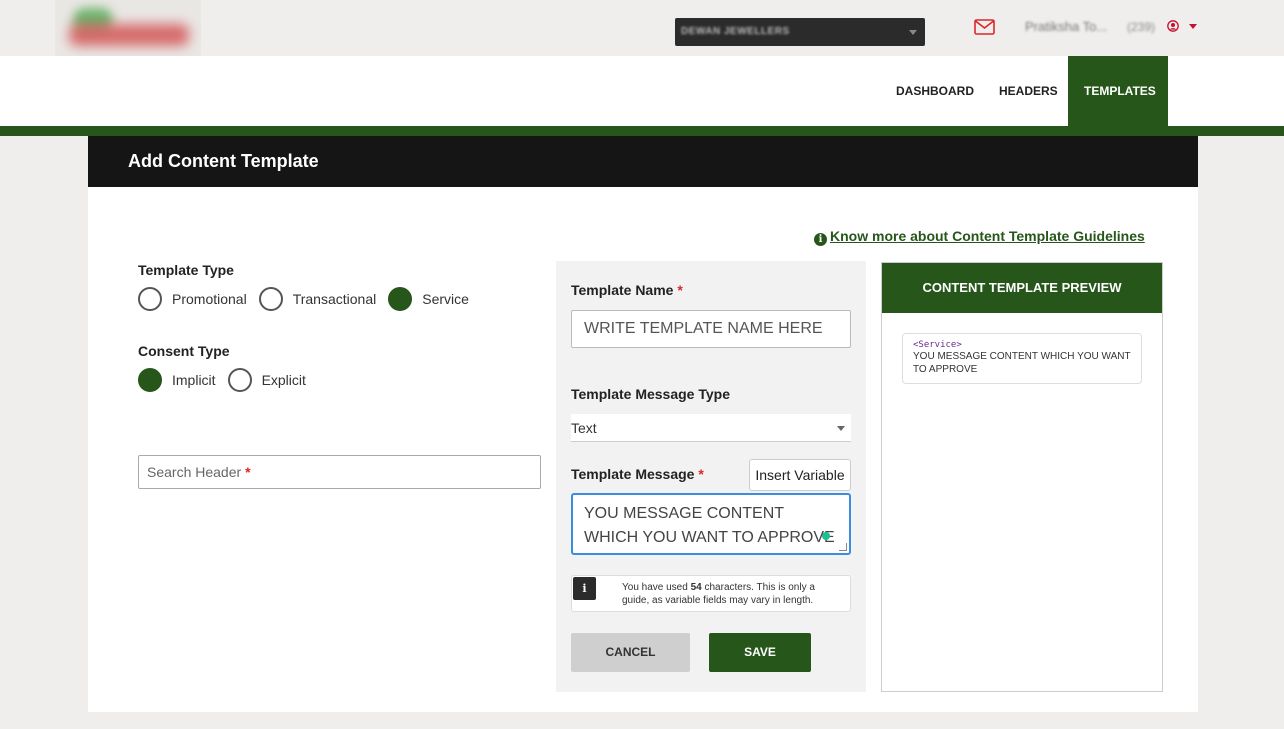  What do you see at coordinates (643, 161) in the screenshot?
I see `page-title: Add Content Template` at bounding box center [643, 161].